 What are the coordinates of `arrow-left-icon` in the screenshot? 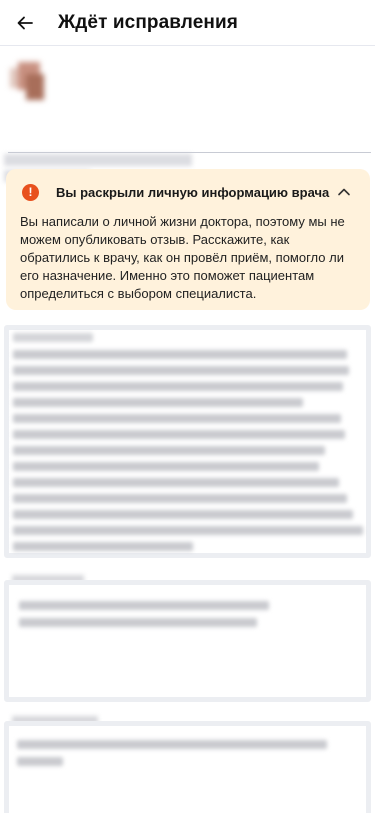 It's located at (25, 22).